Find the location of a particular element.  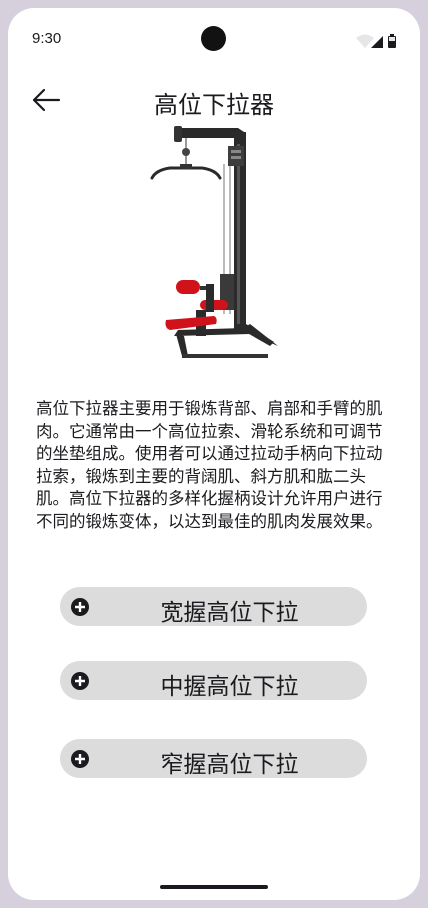

status-time: 9:30 is located at coordinates (47, 38).